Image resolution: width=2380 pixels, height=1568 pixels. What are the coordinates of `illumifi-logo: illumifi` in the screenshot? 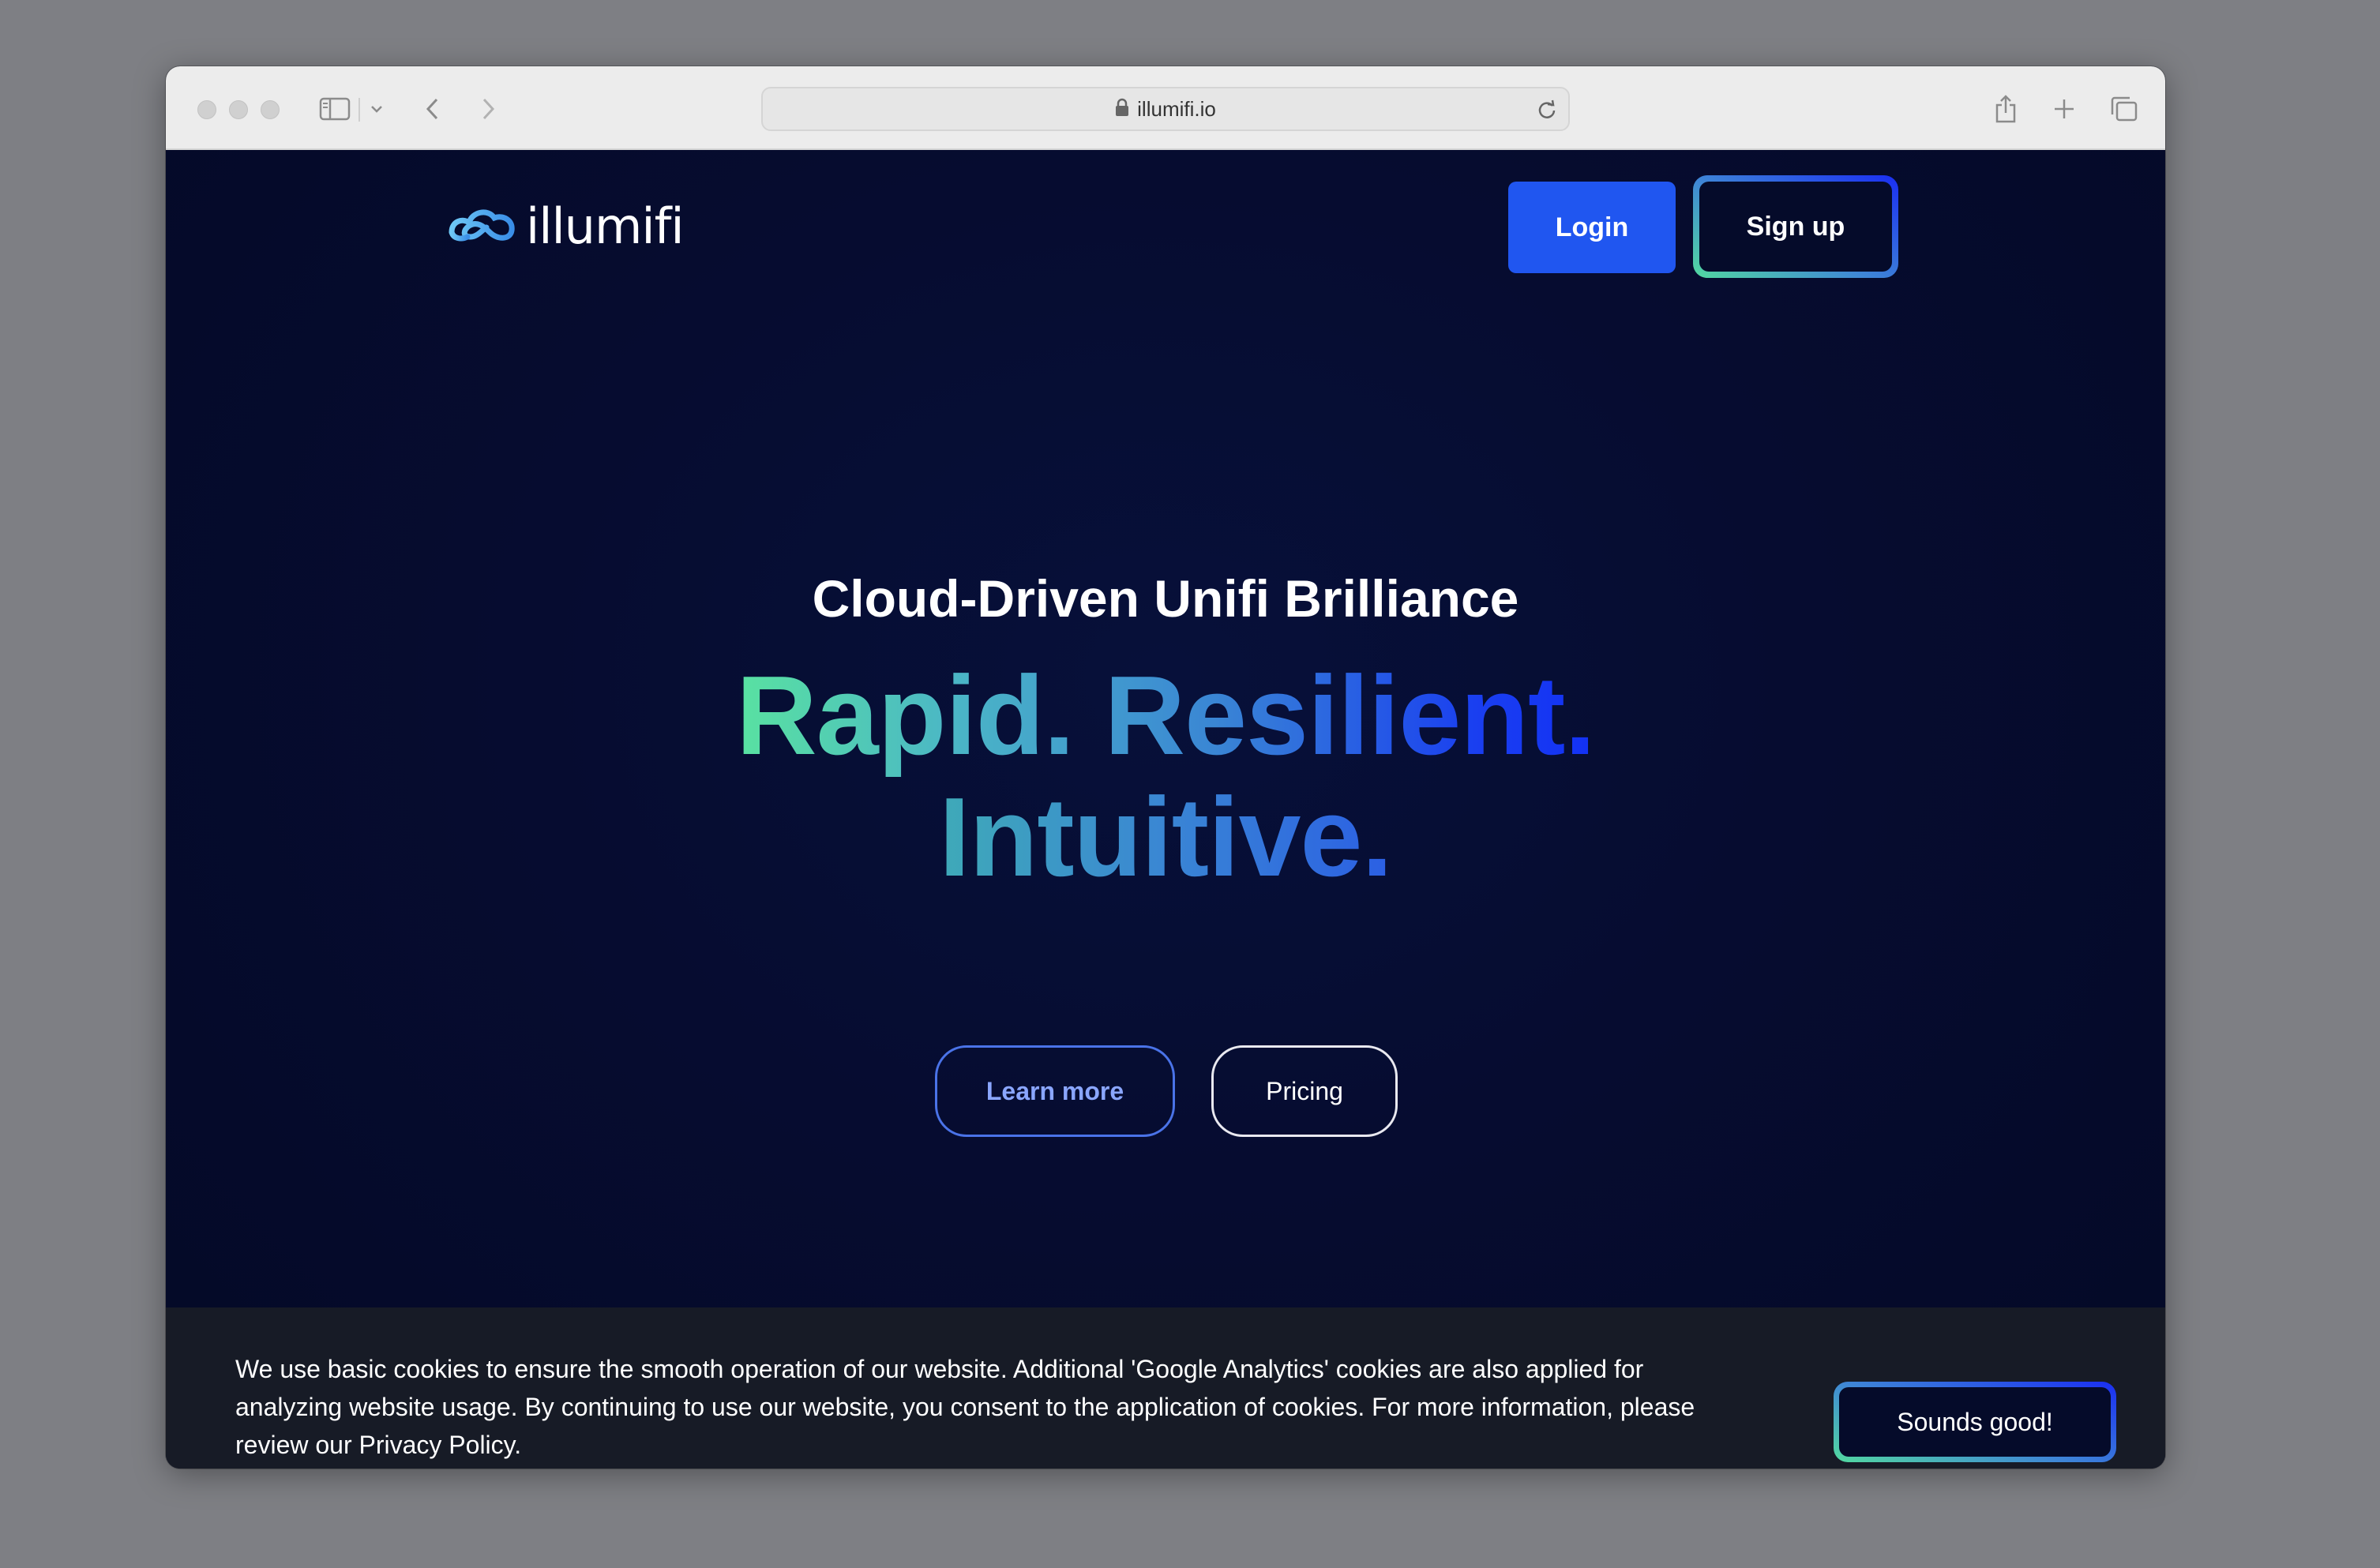 It's located at (565, 226).